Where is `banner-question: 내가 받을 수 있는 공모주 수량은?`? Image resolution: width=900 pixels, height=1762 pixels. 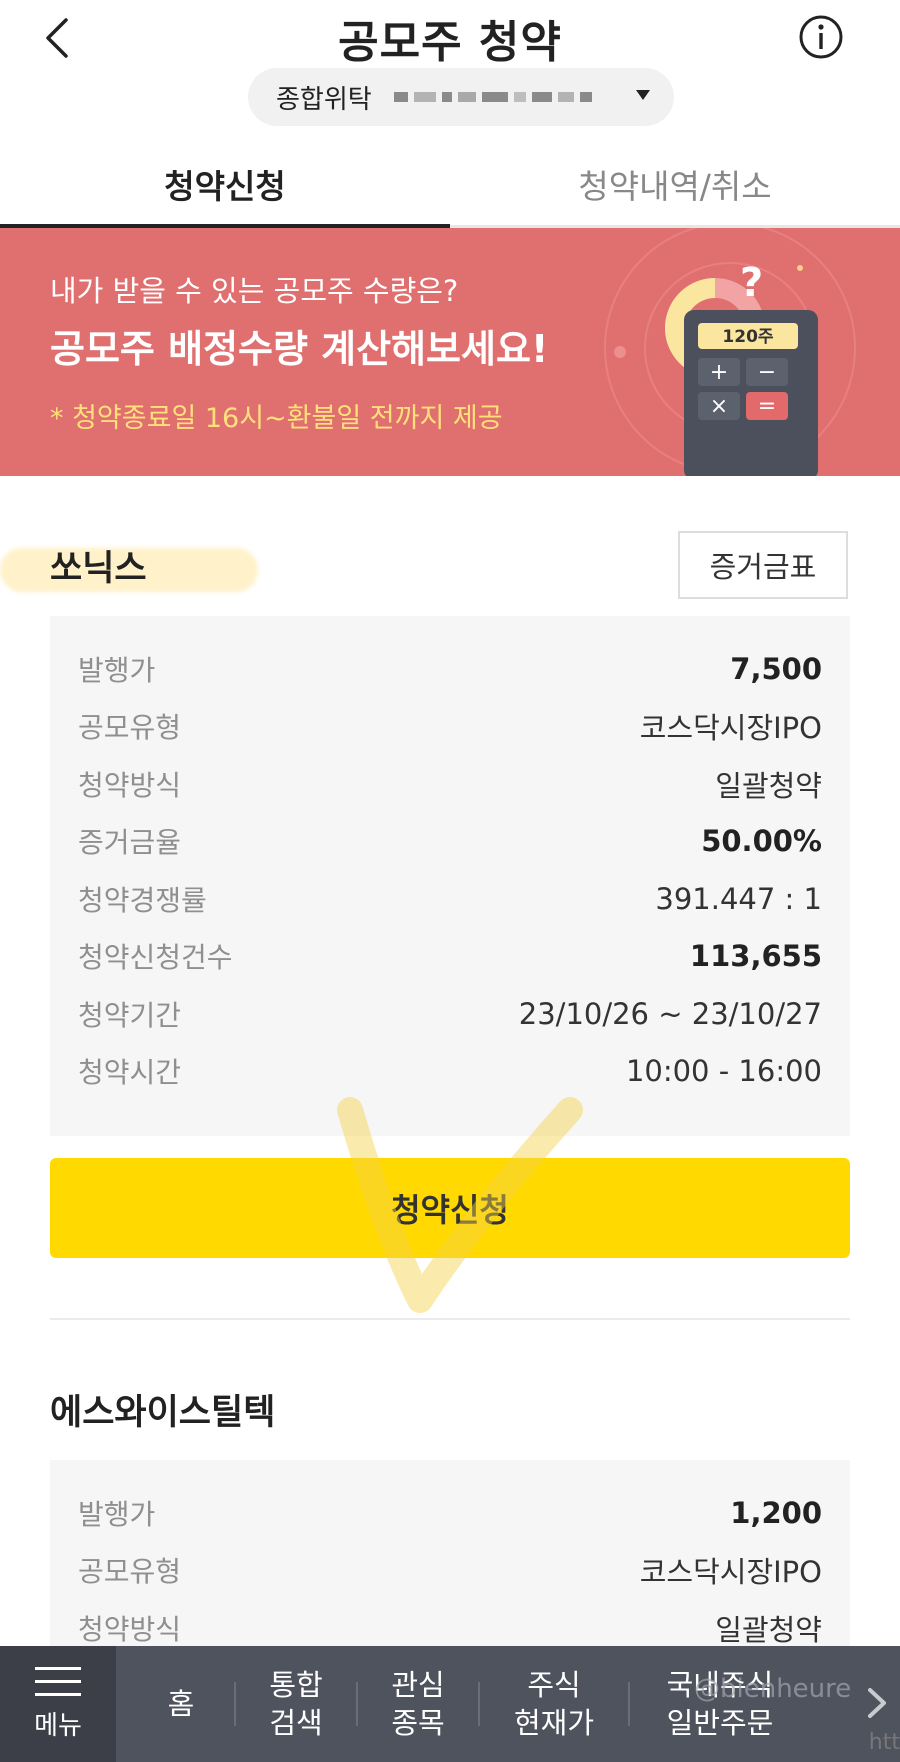
banner-question: 내가 받을 수 있는 공모주 수량은? is located at coordinates (254, 291).